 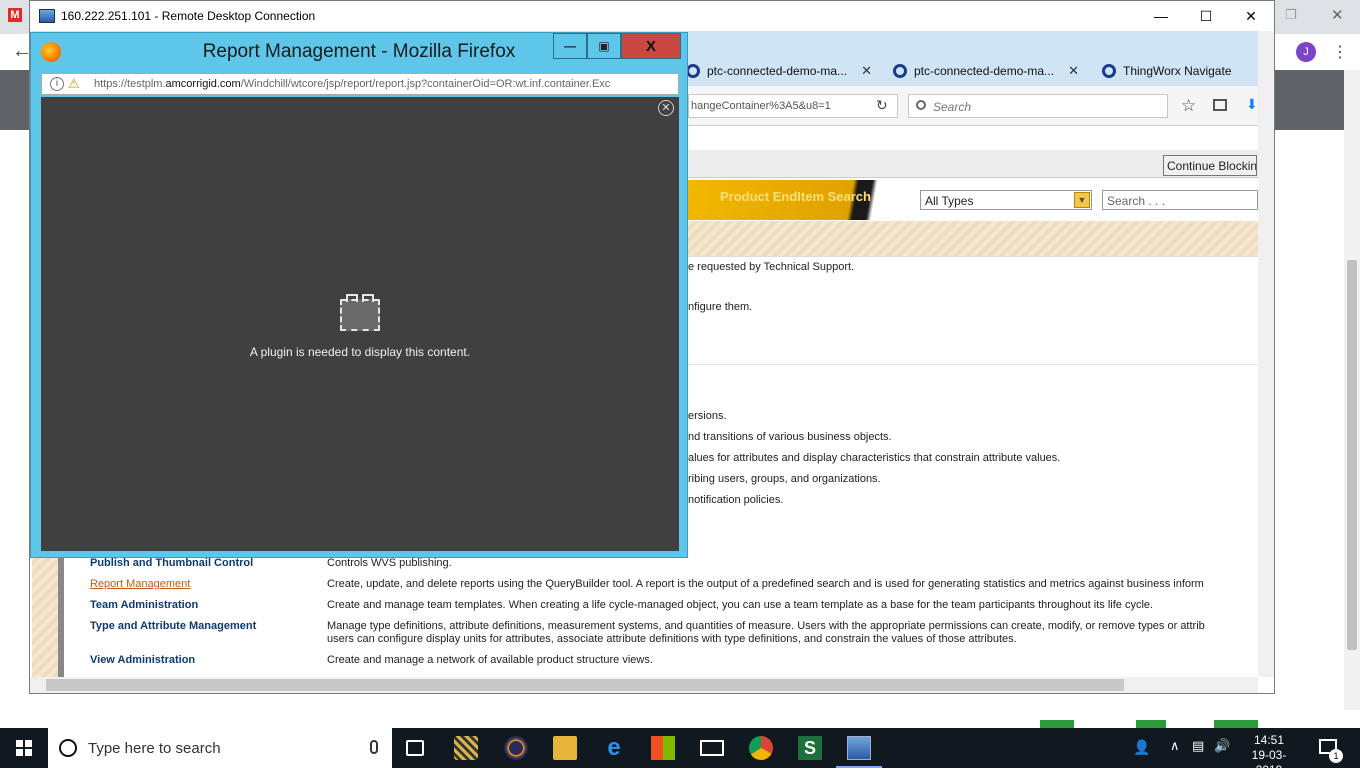 What do you see at coordinates (949, 201) in the screenshot?
I see `types-selected: All Types` at bounding box center [949, 201].